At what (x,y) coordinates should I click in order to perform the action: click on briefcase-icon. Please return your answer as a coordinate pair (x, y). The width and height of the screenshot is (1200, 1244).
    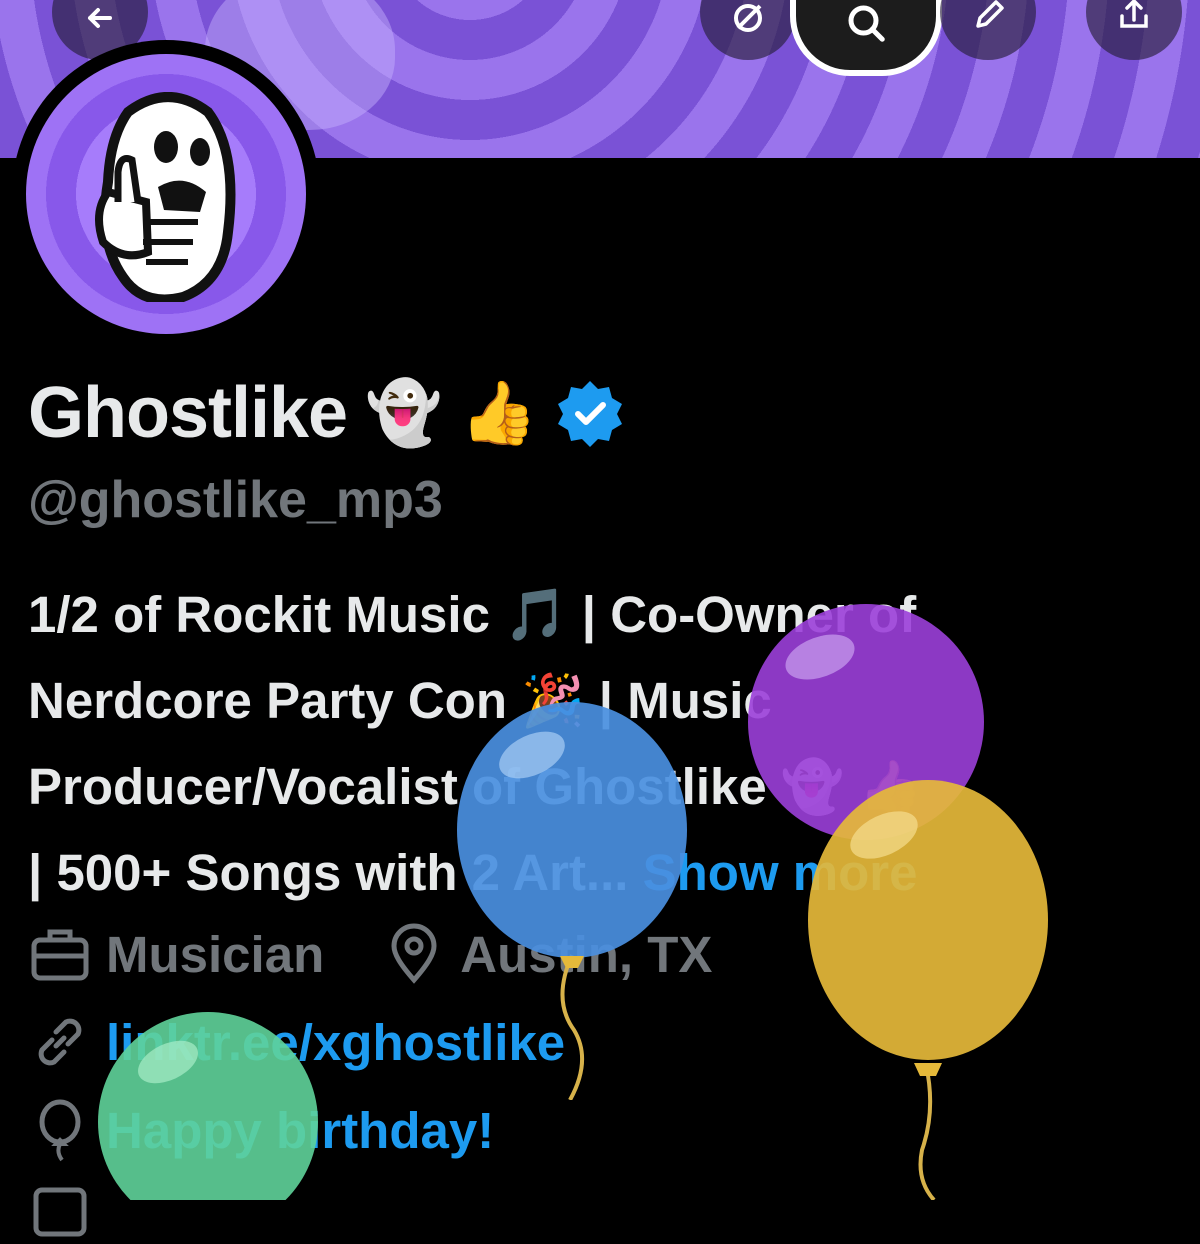
    Looking at the image, I should click on (60, 955).